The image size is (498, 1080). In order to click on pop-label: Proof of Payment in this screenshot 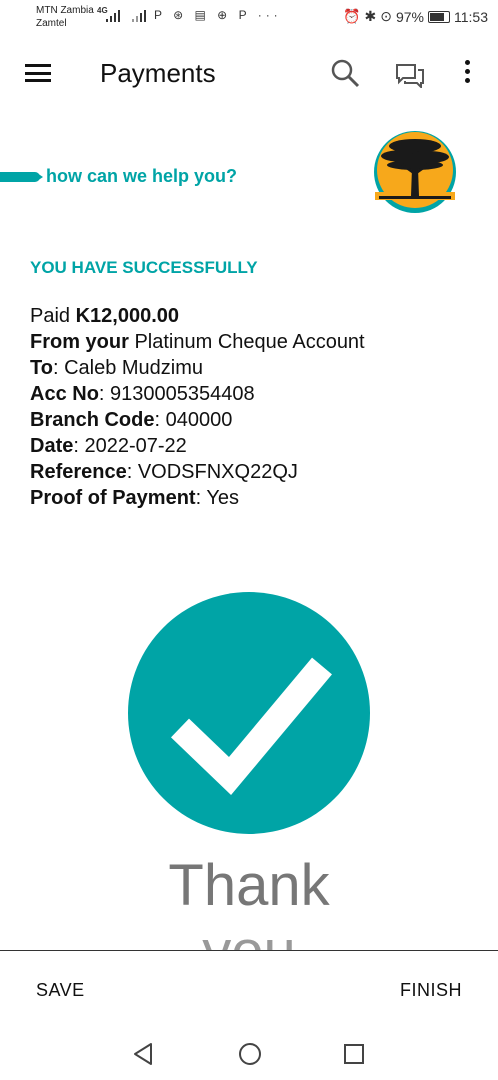, I will do `click(113, 498)`.